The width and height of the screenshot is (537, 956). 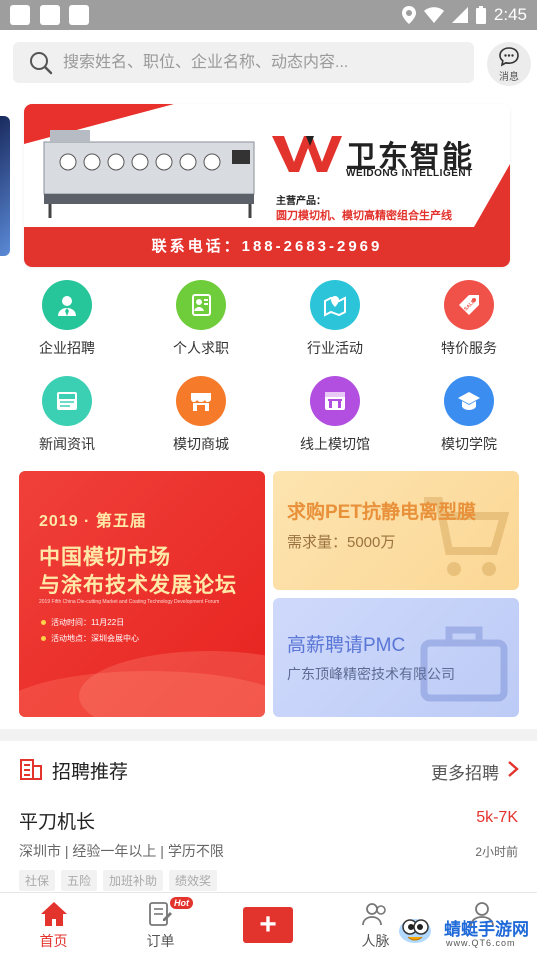 What do you see at coordinates (201, 348) in the screenshot?
I see `nav-label: 个人求职` at bounding box center [201, 348].